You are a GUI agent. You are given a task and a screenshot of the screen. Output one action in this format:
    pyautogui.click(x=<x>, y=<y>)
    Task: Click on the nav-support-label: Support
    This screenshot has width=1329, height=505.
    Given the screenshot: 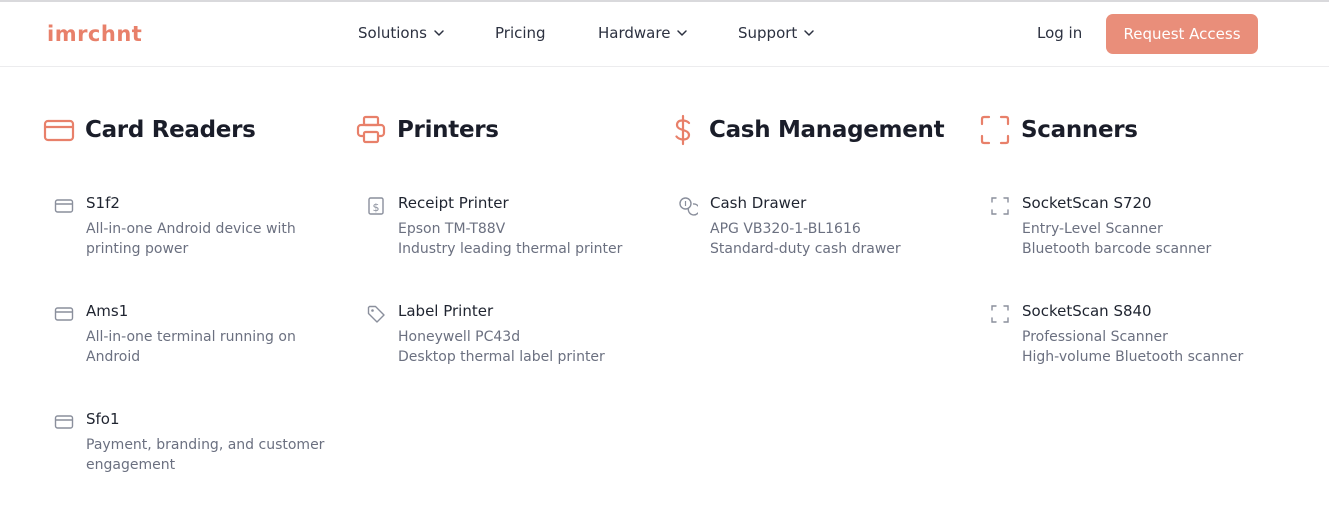 What is the action you would take?
    pyautogui.click(x=768, y=33)
    